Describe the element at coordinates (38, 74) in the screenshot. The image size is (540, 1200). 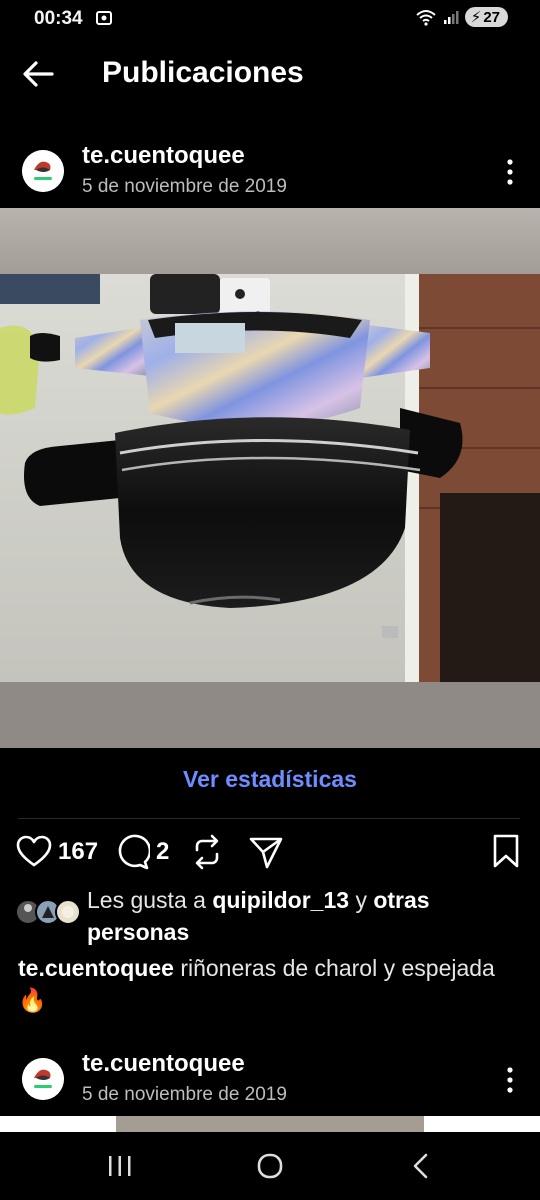
I see `back-arrow-icon` at that location.